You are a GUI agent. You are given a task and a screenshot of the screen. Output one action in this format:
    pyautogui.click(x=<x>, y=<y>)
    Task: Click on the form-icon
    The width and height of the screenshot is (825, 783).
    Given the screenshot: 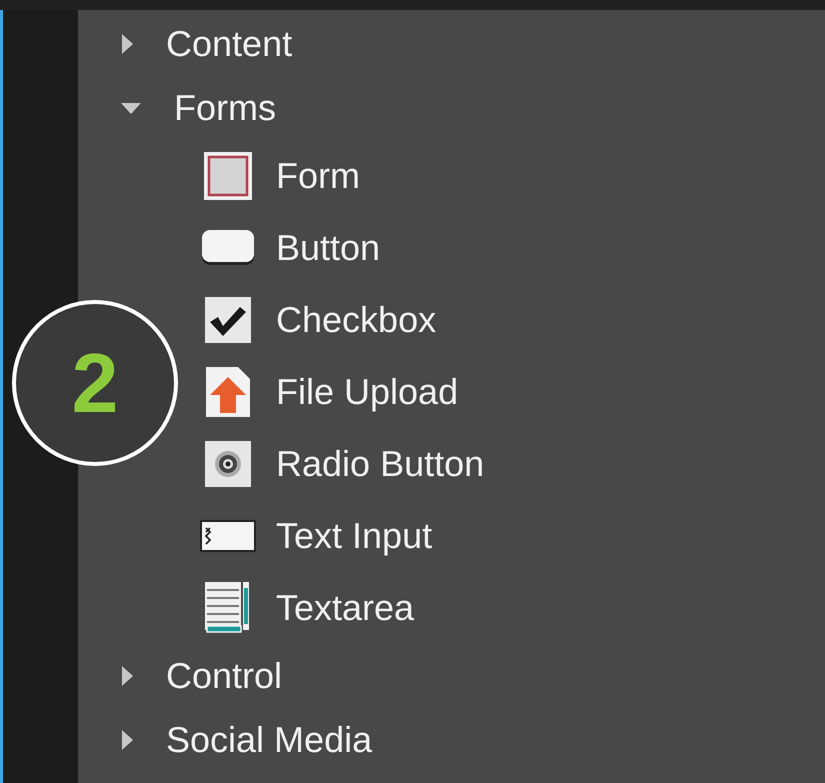 What is the action you would take?
    pyautogui.click(x=228, y=176)
    